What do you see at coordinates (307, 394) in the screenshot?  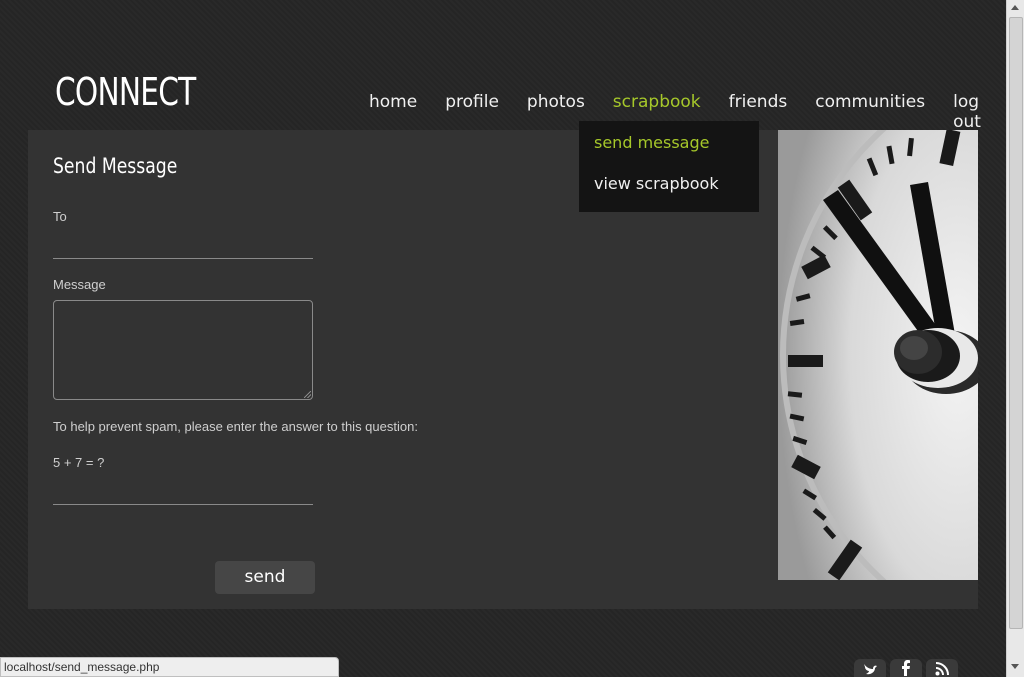 I see `resize-grip-icon` at bounding box center [307, 394].